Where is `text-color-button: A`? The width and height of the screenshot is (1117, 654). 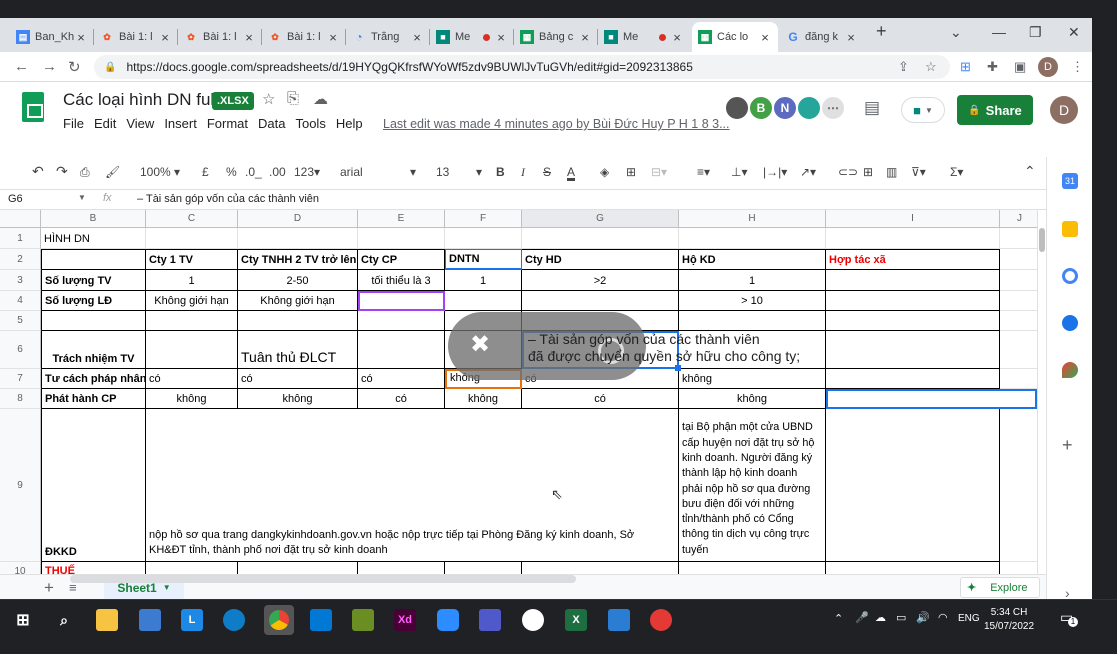
text-color-button: A is located at coordinates (571, 172).